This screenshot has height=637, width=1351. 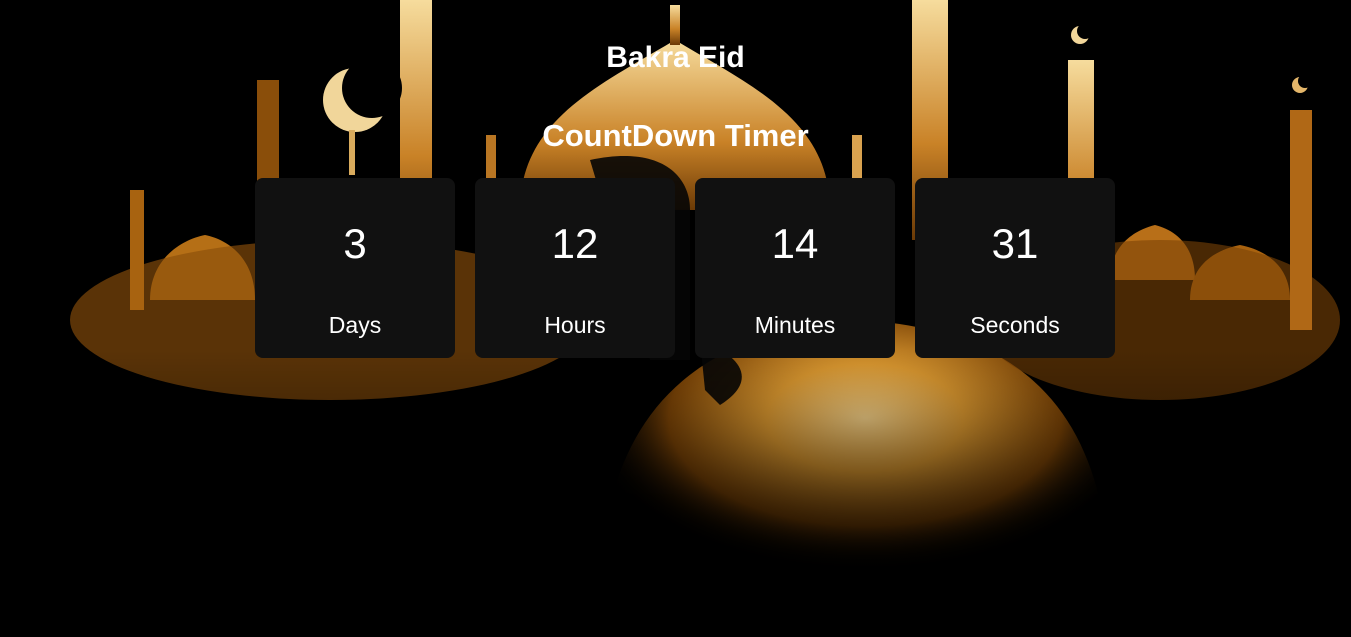 I want to click on page-subtitle: CountDown Timer, so click(x=675, y=135).